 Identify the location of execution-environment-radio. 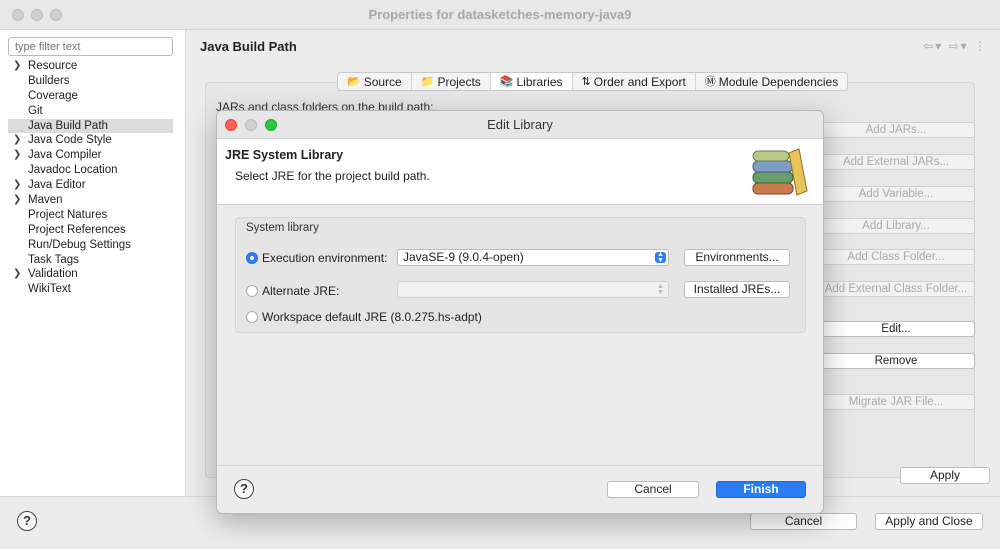
(252, 258).